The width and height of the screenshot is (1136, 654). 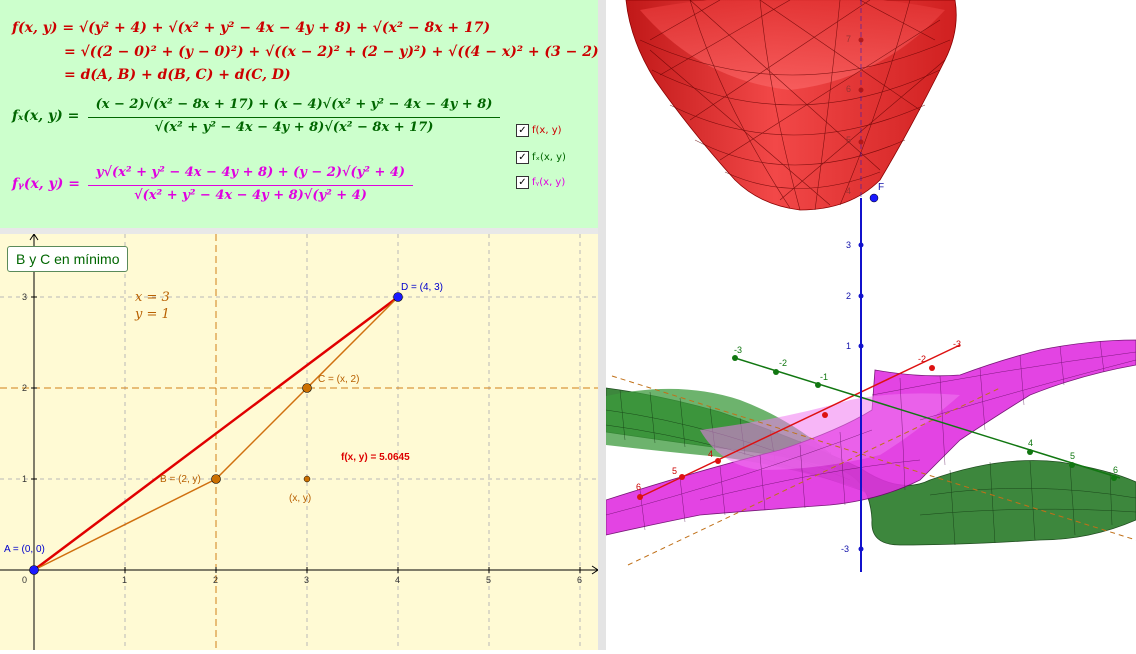 What do you see at coordinates (24, 580) in the screenshot?
I see `x-tick-label: 0` at bounding box center [24, 580].